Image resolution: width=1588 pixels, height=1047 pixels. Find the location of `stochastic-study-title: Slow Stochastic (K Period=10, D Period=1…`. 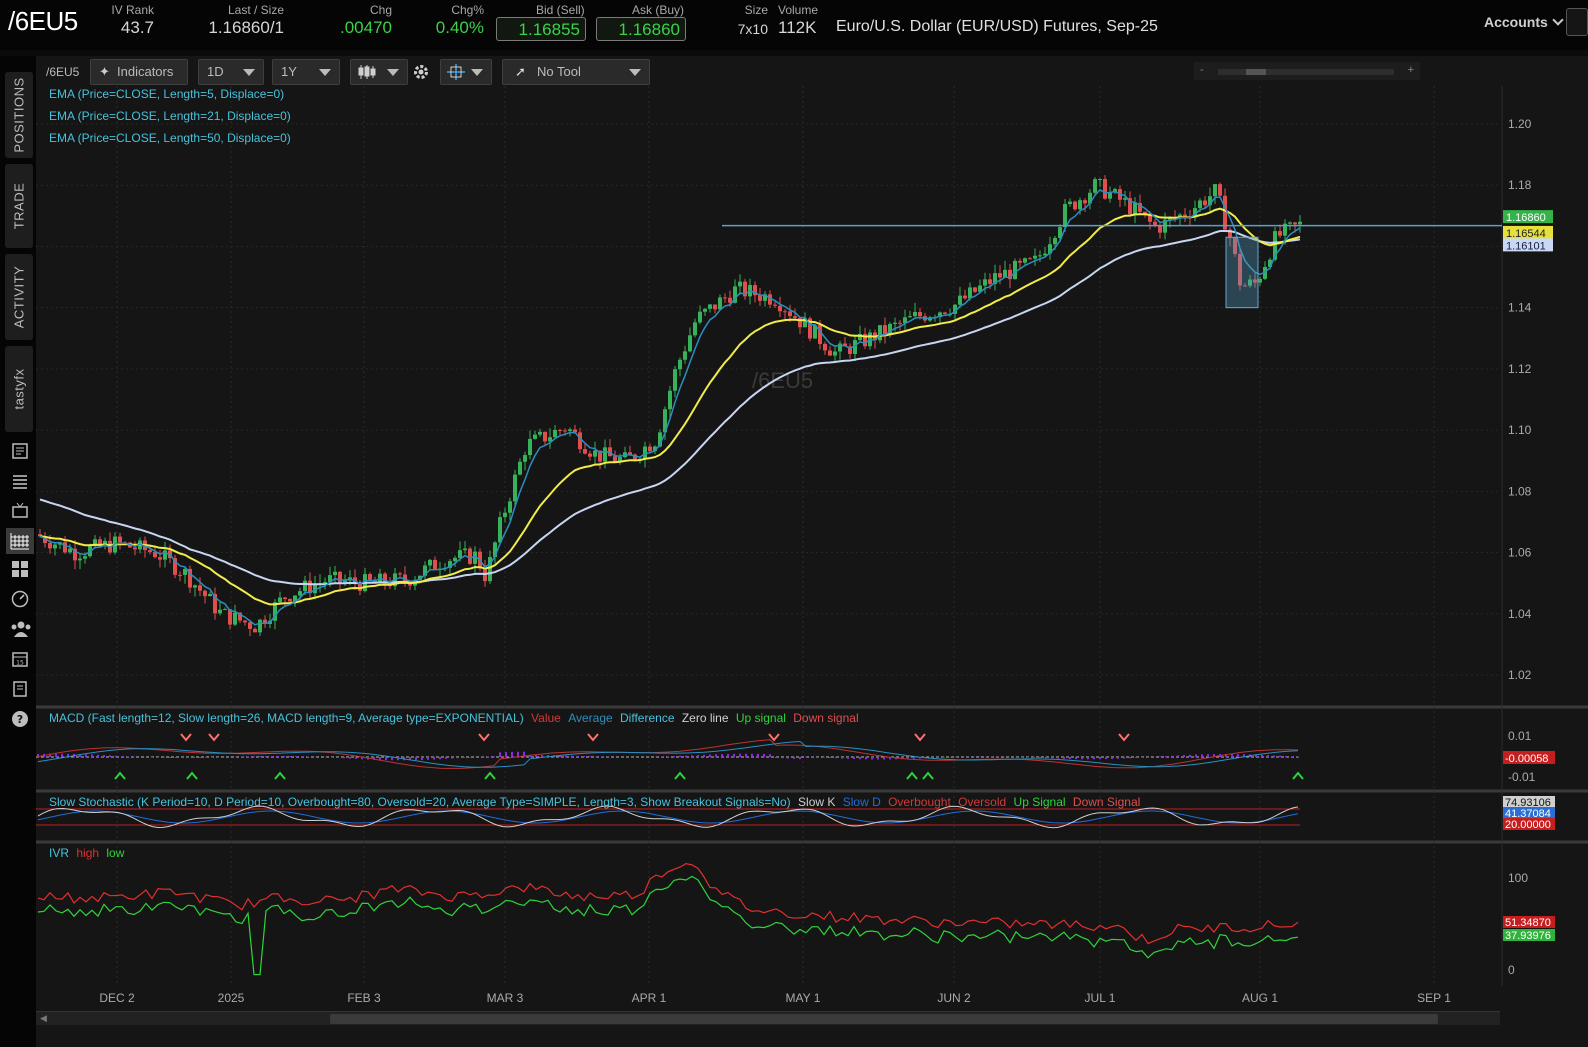

stochastic-study-title: Slow Stochastic (K Period=10, D Period=1… is located at coordinates (594, 802).